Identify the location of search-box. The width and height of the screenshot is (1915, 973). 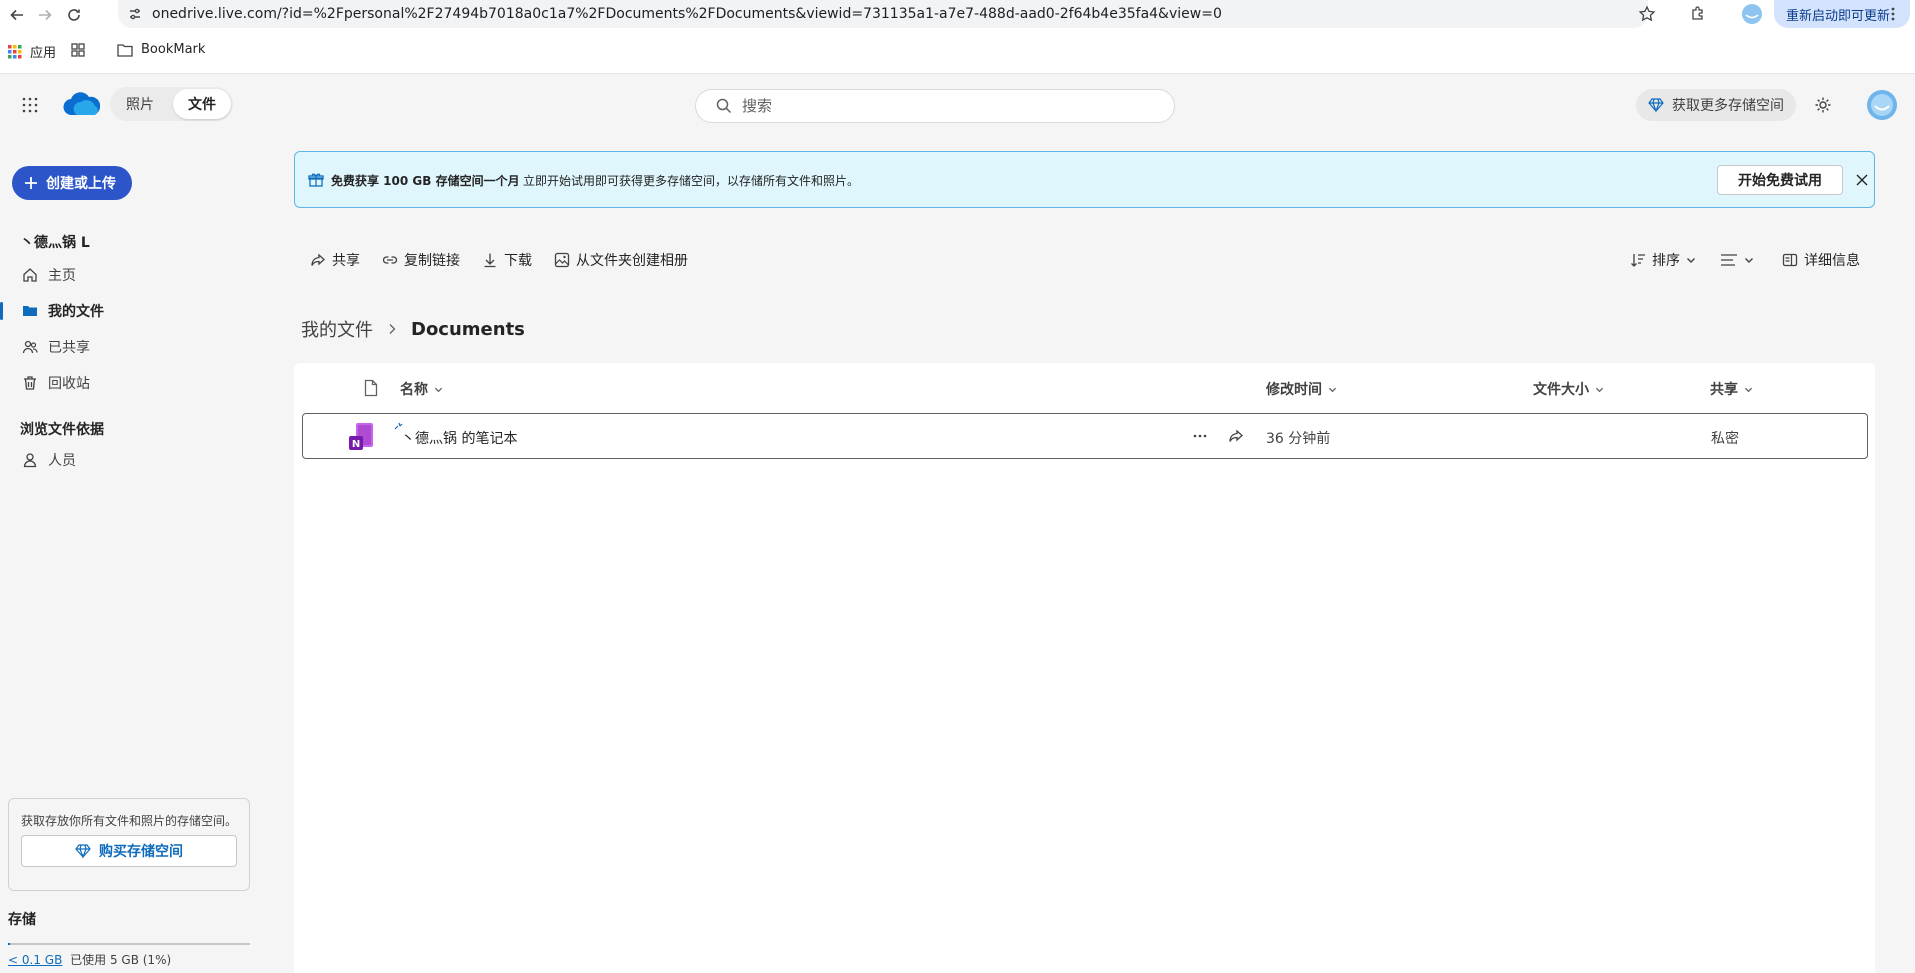
(935, 106).